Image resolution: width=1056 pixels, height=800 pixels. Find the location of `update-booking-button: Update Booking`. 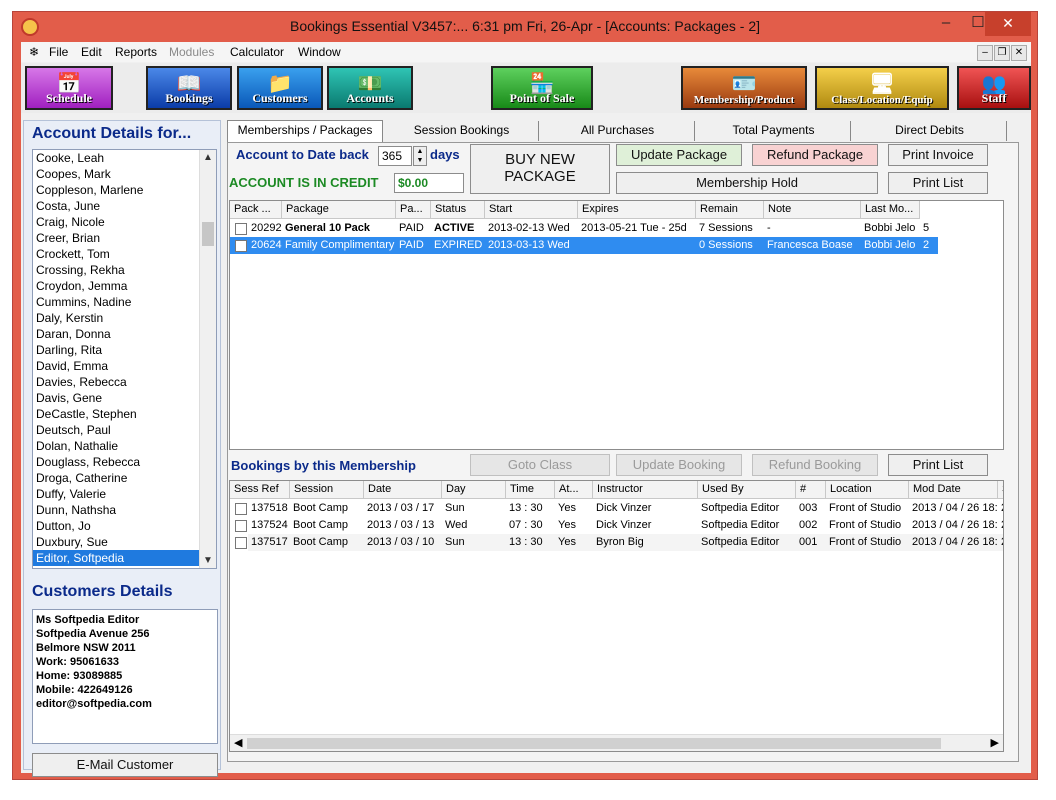

update-booking-button: Update Booking is located at coordinates (679, 465).